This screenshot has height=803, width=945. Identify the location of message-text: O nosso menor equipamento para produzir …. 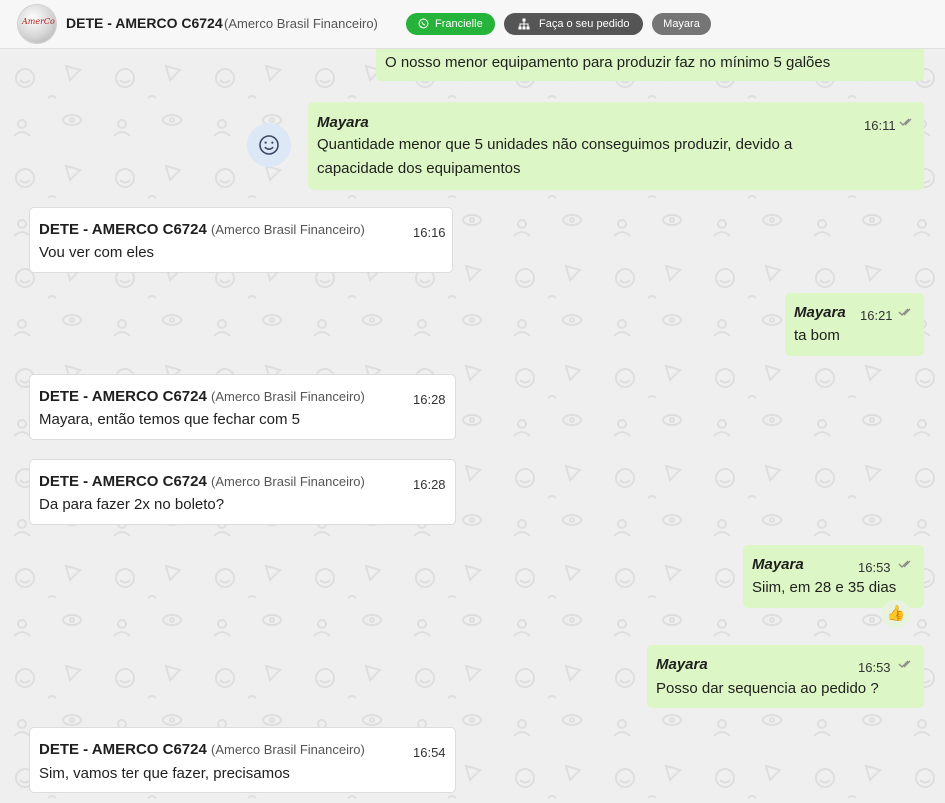
(608, 62).